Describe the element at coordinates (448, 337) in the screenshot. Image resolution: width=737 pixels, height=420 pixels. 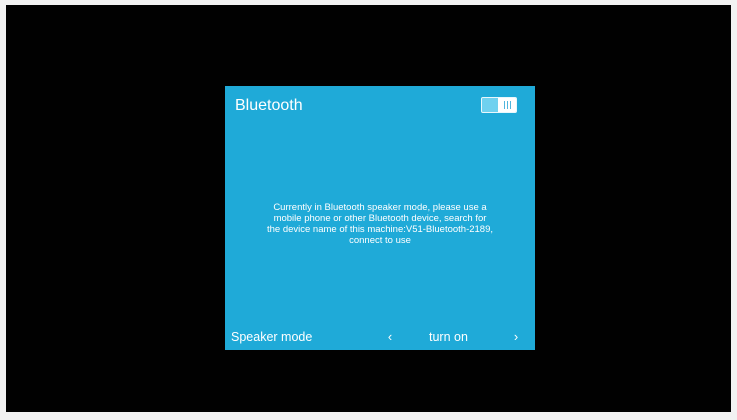
I see `mode-value: turn on` at that location.